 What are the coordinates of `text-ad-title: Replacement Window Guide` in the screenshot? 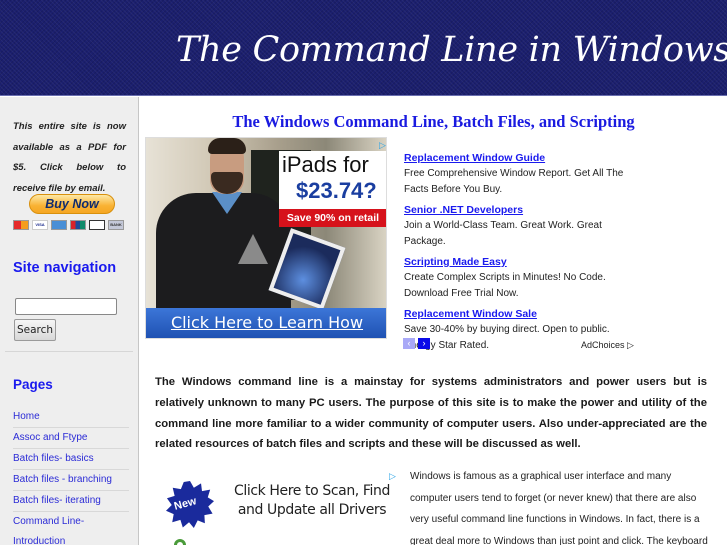 It's located at (521, 158).